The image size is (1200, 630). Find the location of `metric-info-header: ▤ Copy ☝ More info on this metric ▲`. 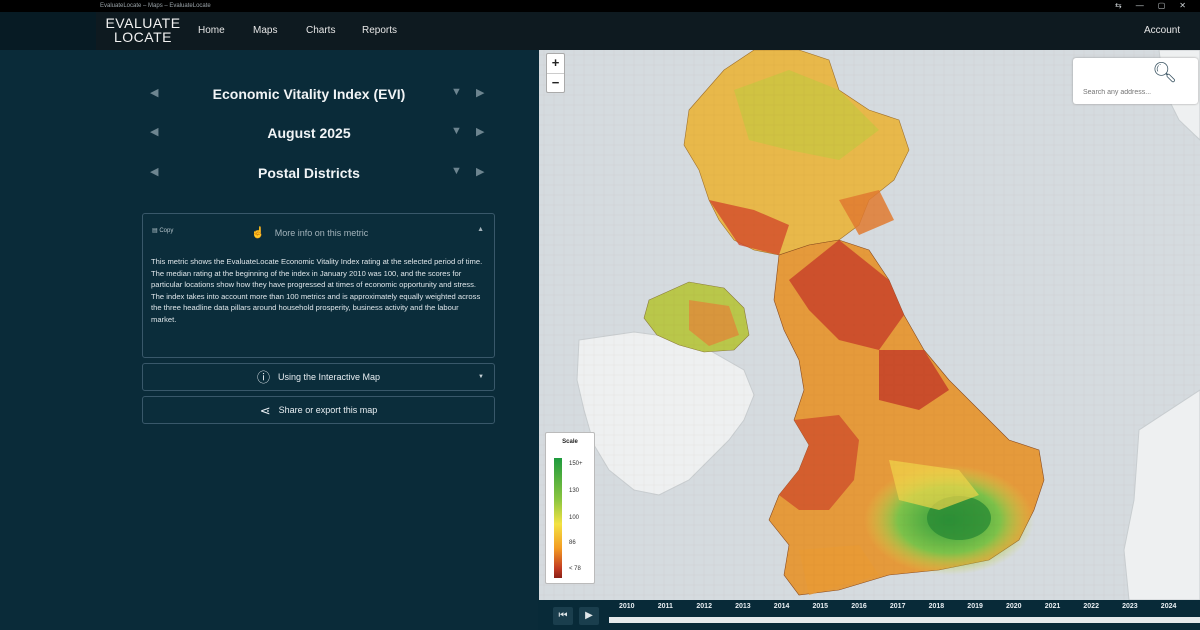

metric-info-header: ▤ Copy ☝ More info on this metric ▲ is located at coordinates (318, 233).